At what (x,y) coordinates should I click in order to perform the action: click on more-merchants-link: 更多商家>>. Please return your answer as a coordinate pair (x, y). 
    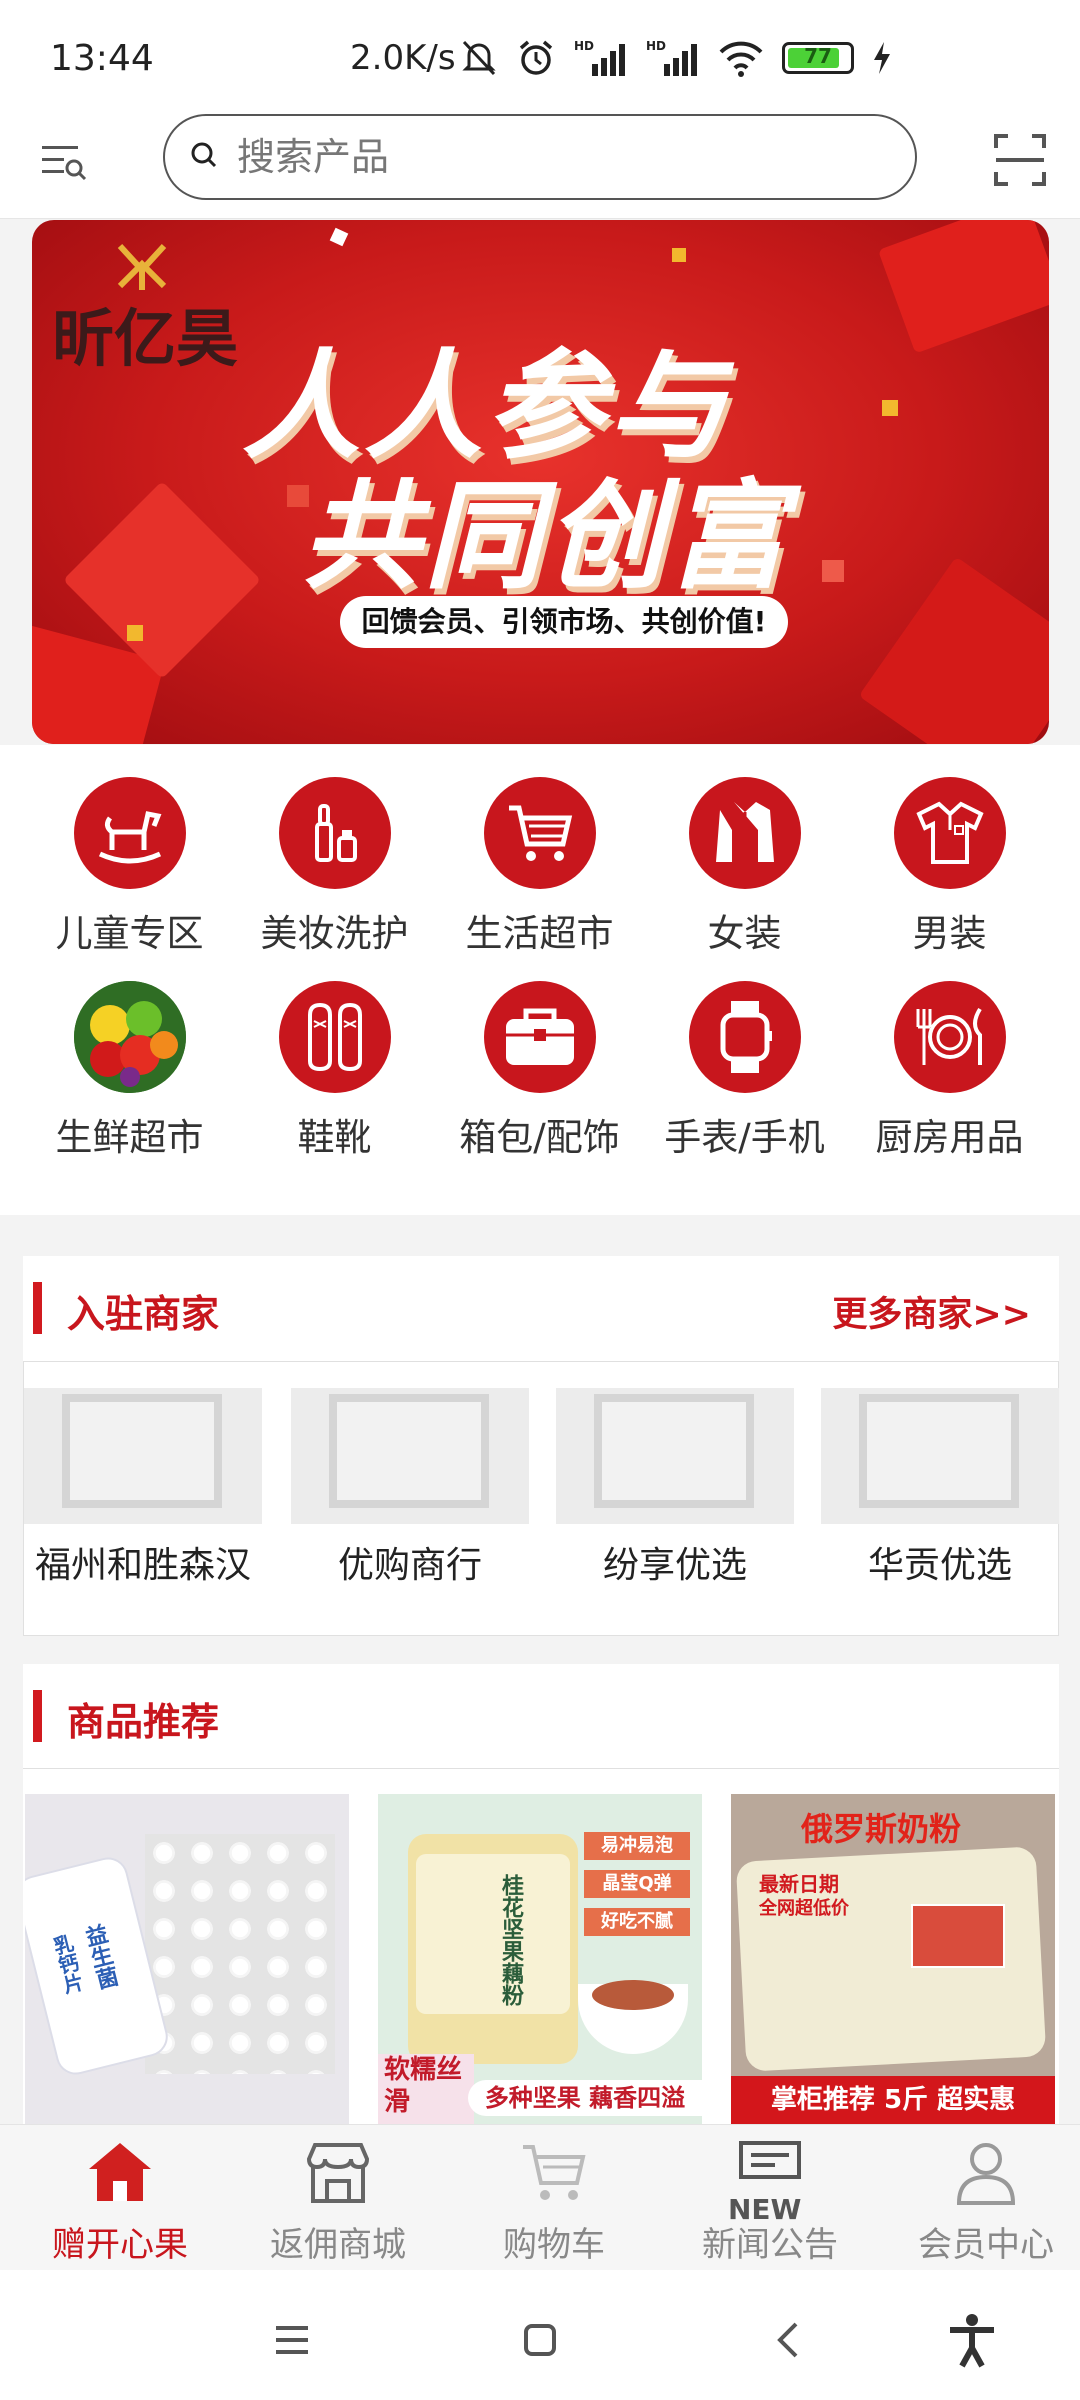
    Looking at the image, I should click on (931, 1311).